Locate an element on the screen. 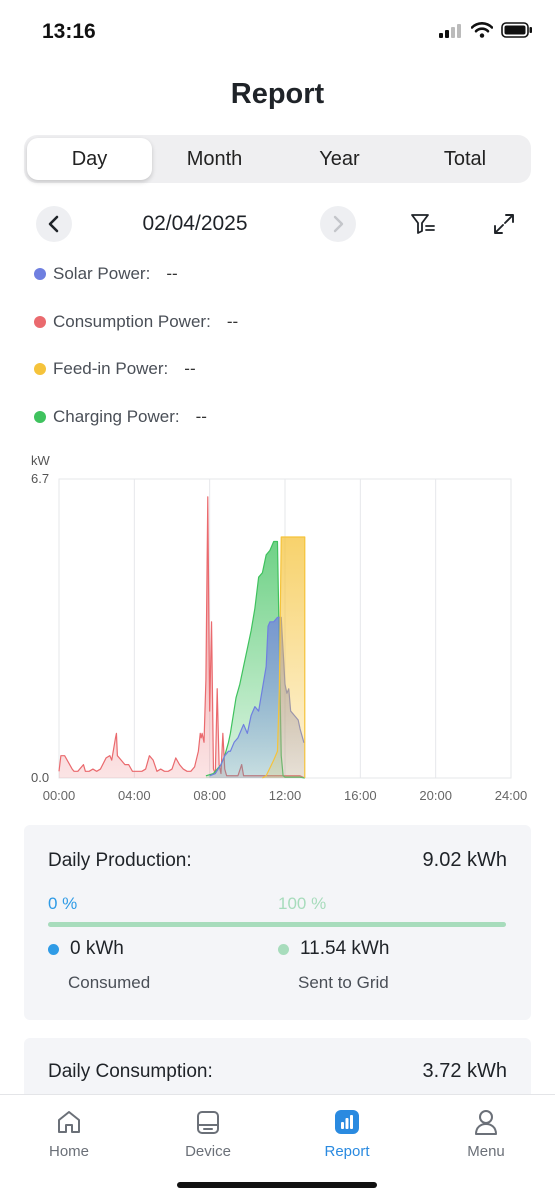  status-bar: 13:16 is located at coordinates (277, 33).